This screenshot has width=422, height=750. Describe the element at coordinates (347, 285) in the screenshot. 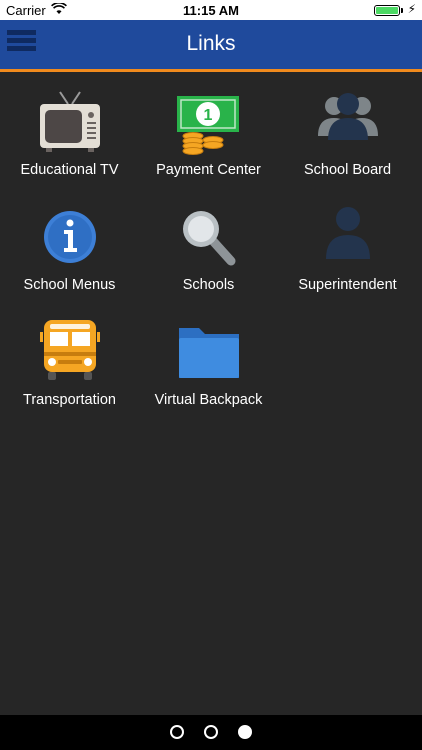

I see `link-label: Superintendent` at that location.